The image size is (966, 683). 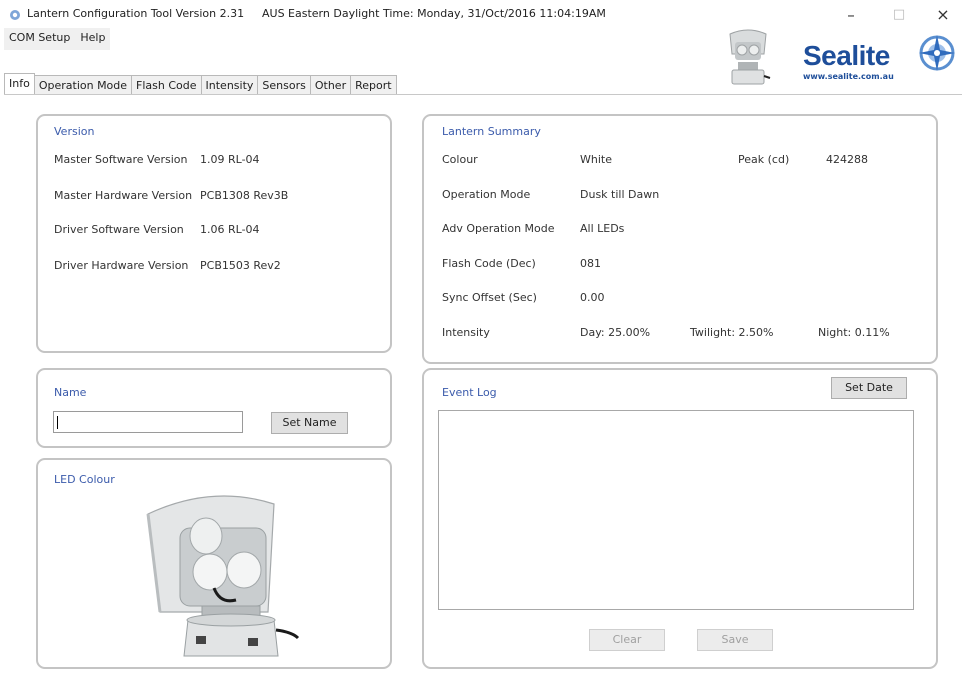 I want to click on driver-software-value: 1.06 RL-04, so click(x=230, y=229).